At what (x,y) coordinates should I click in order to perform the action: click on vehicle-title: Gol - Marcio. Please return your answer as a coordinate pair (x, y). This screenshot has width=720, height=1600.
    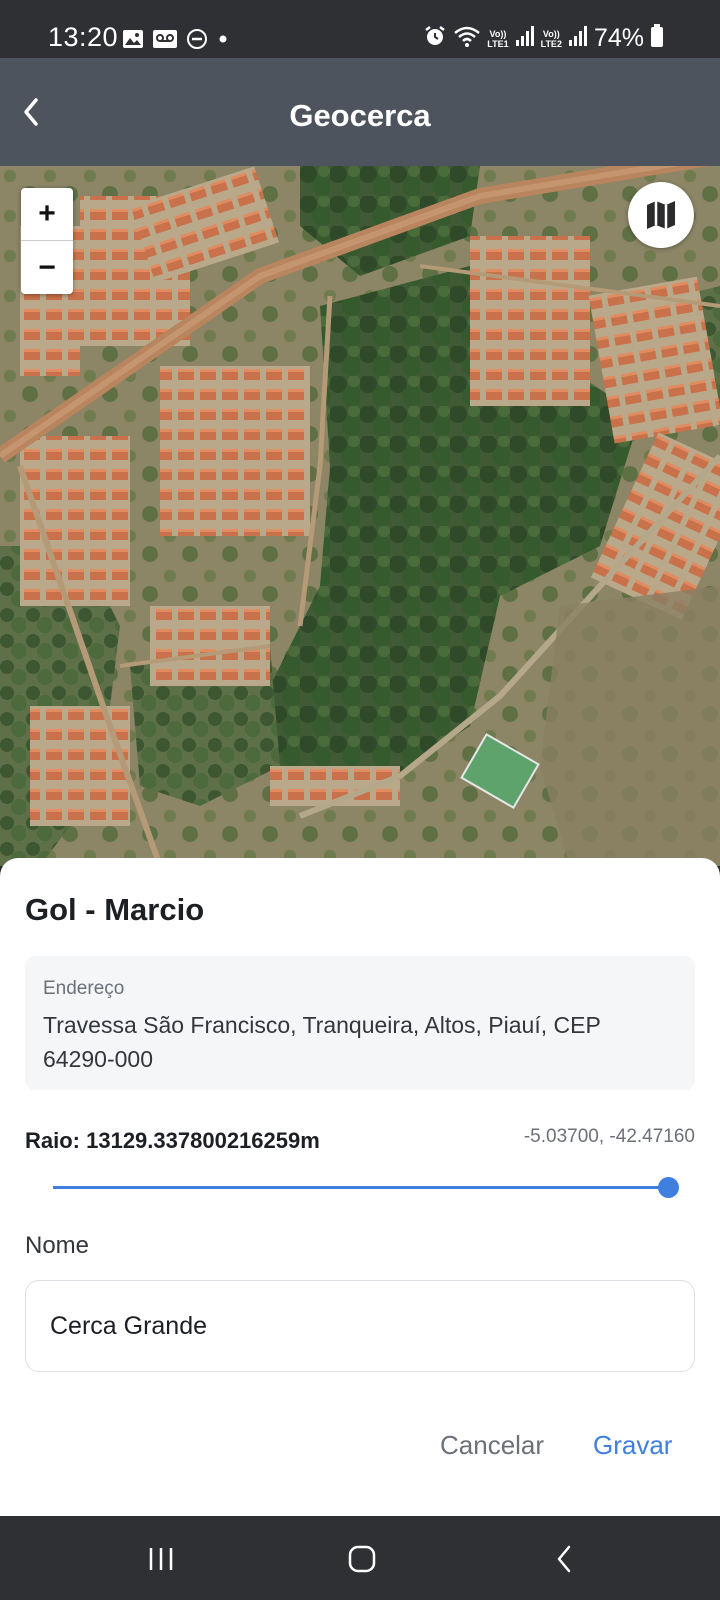
    Looking at the image, I should click on (115, 909).